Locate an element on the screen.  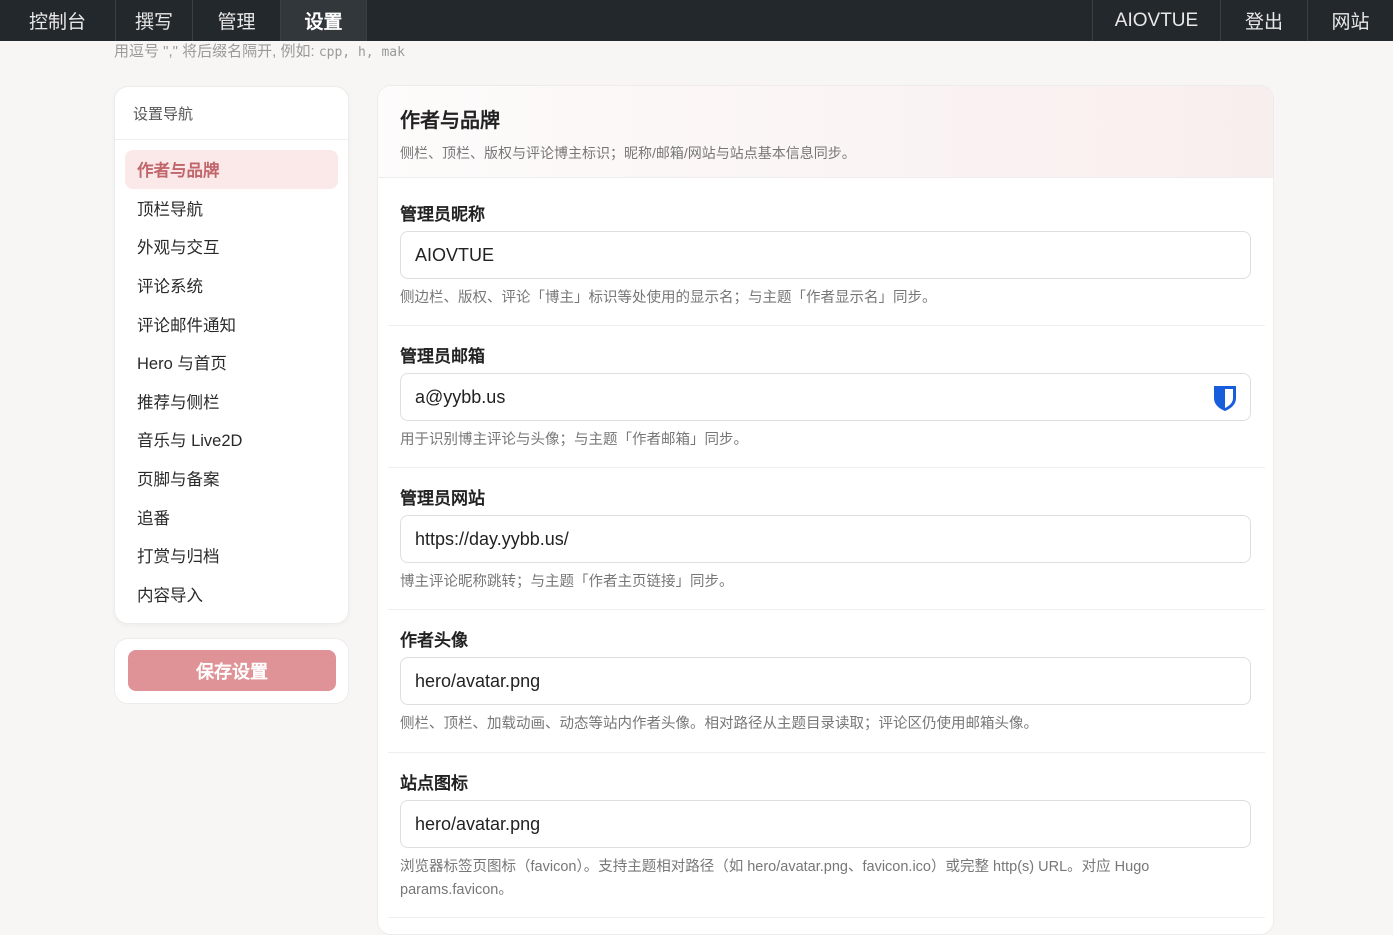
admin-topbar: 控制台 撰写 管理 设置 AIOVTUE 登出 网站 is located at coordinates (696, 20).